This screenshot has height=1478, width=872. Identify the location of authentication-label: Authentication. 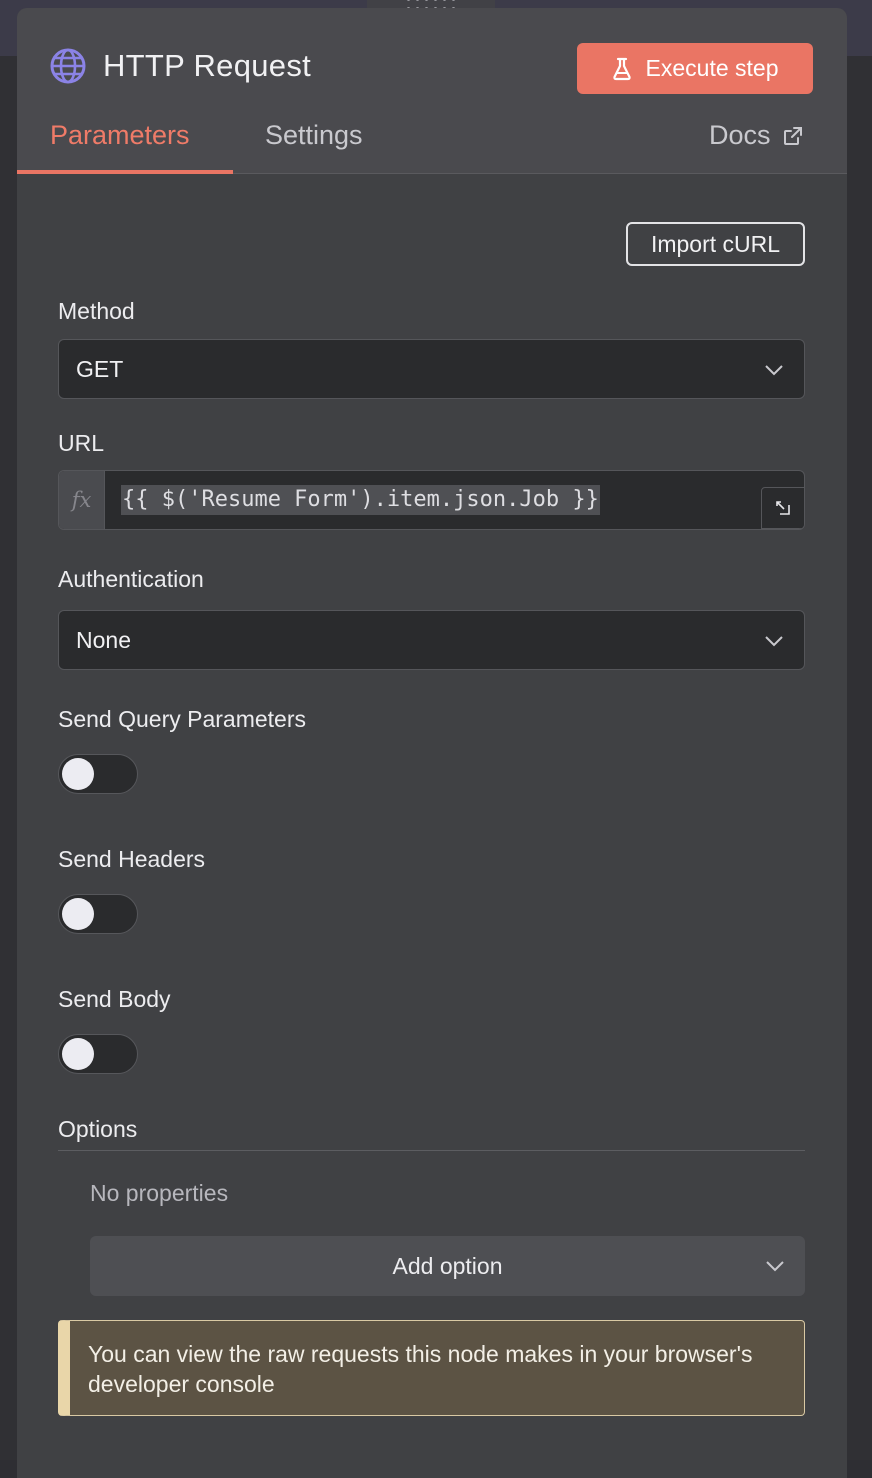
(131, 579).